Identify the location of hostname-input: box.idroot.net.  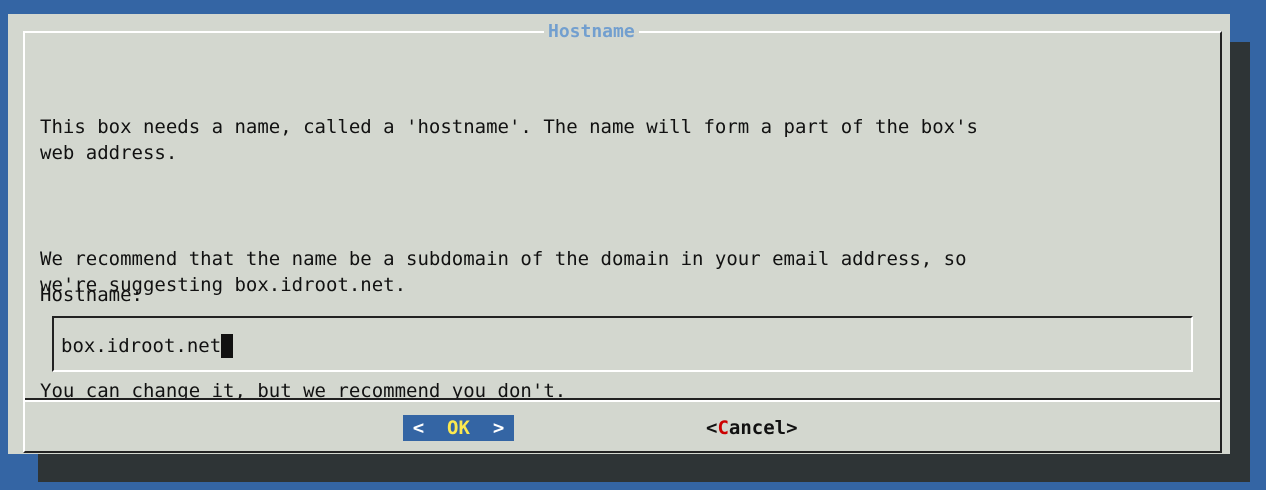
(622, 344).